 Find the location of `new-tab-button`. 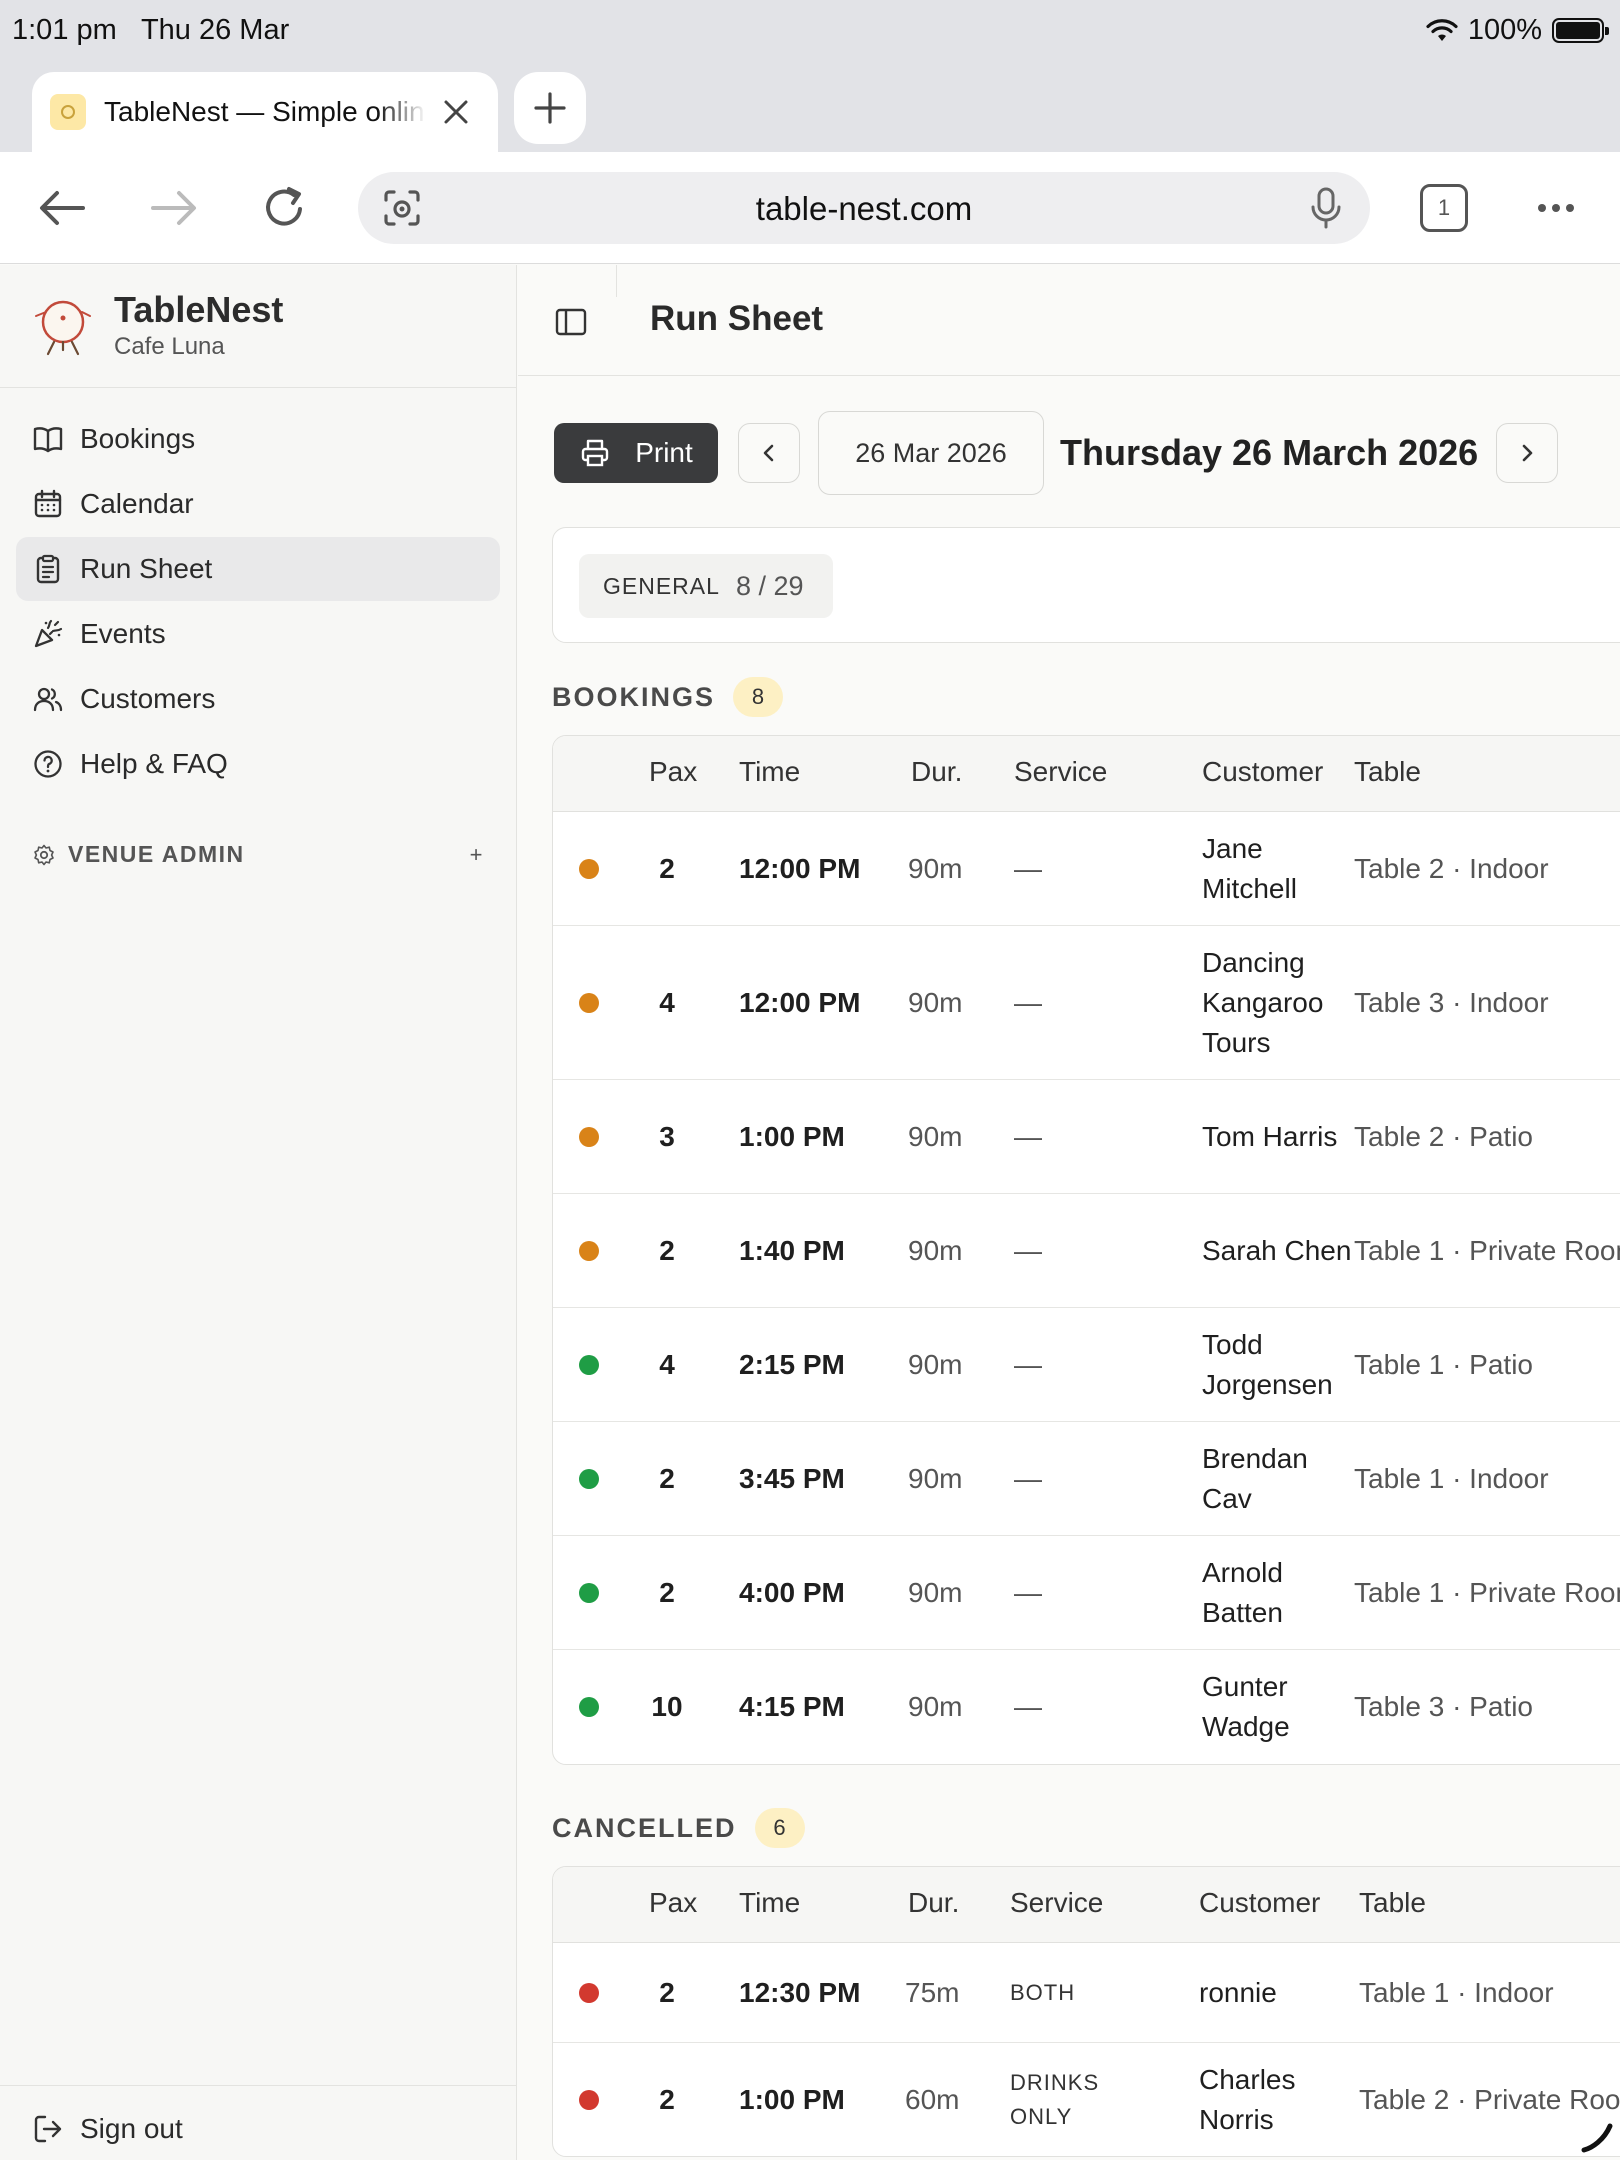

new-tab-button is located at coordinates (550, 108).